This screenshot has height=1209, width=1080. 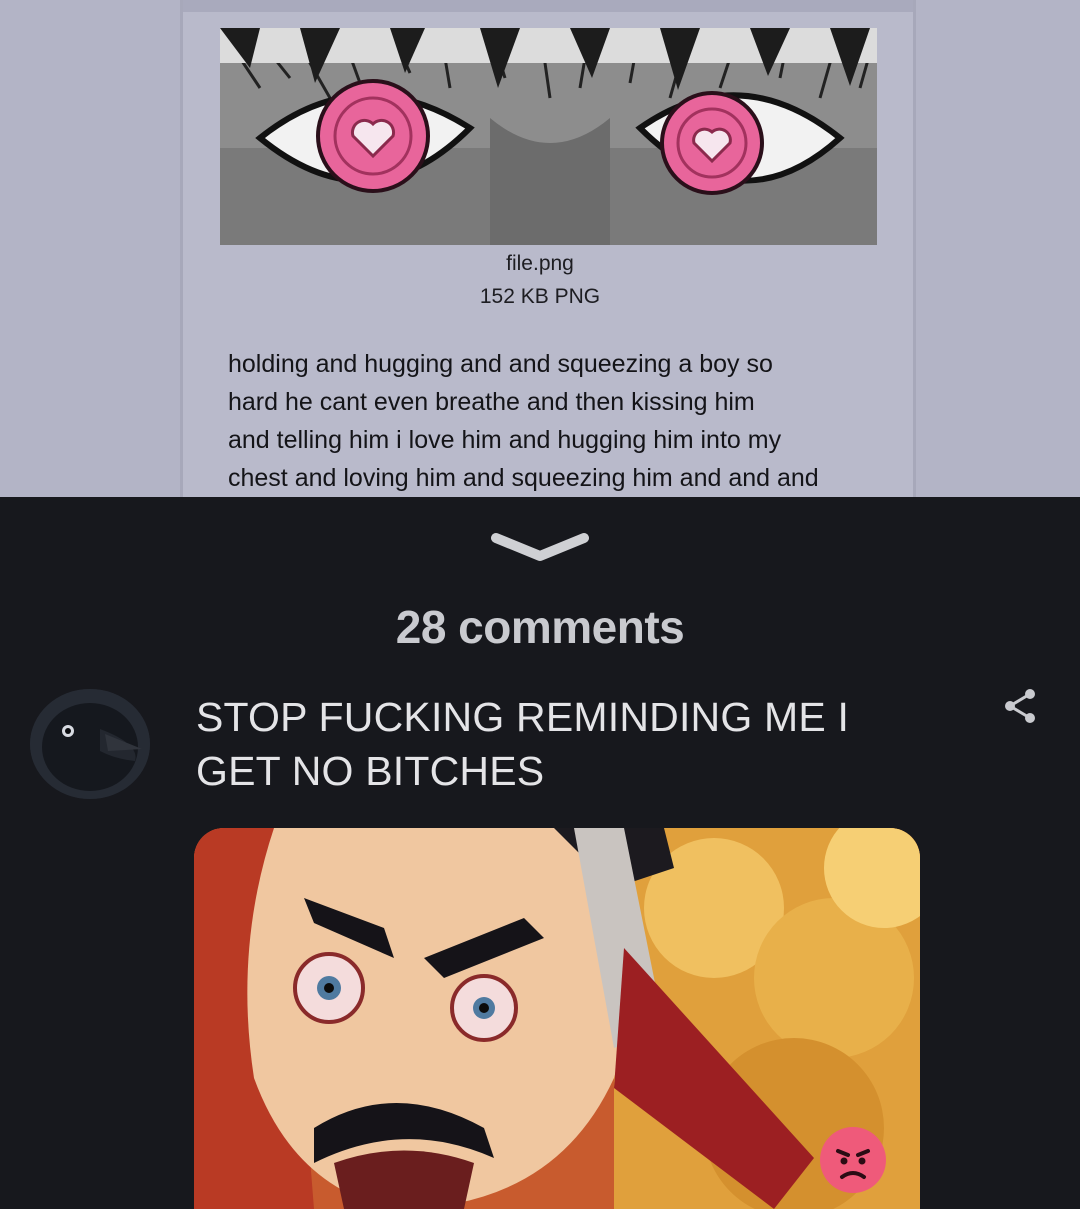 I want to click on post-image, so click(x=548, y=136).